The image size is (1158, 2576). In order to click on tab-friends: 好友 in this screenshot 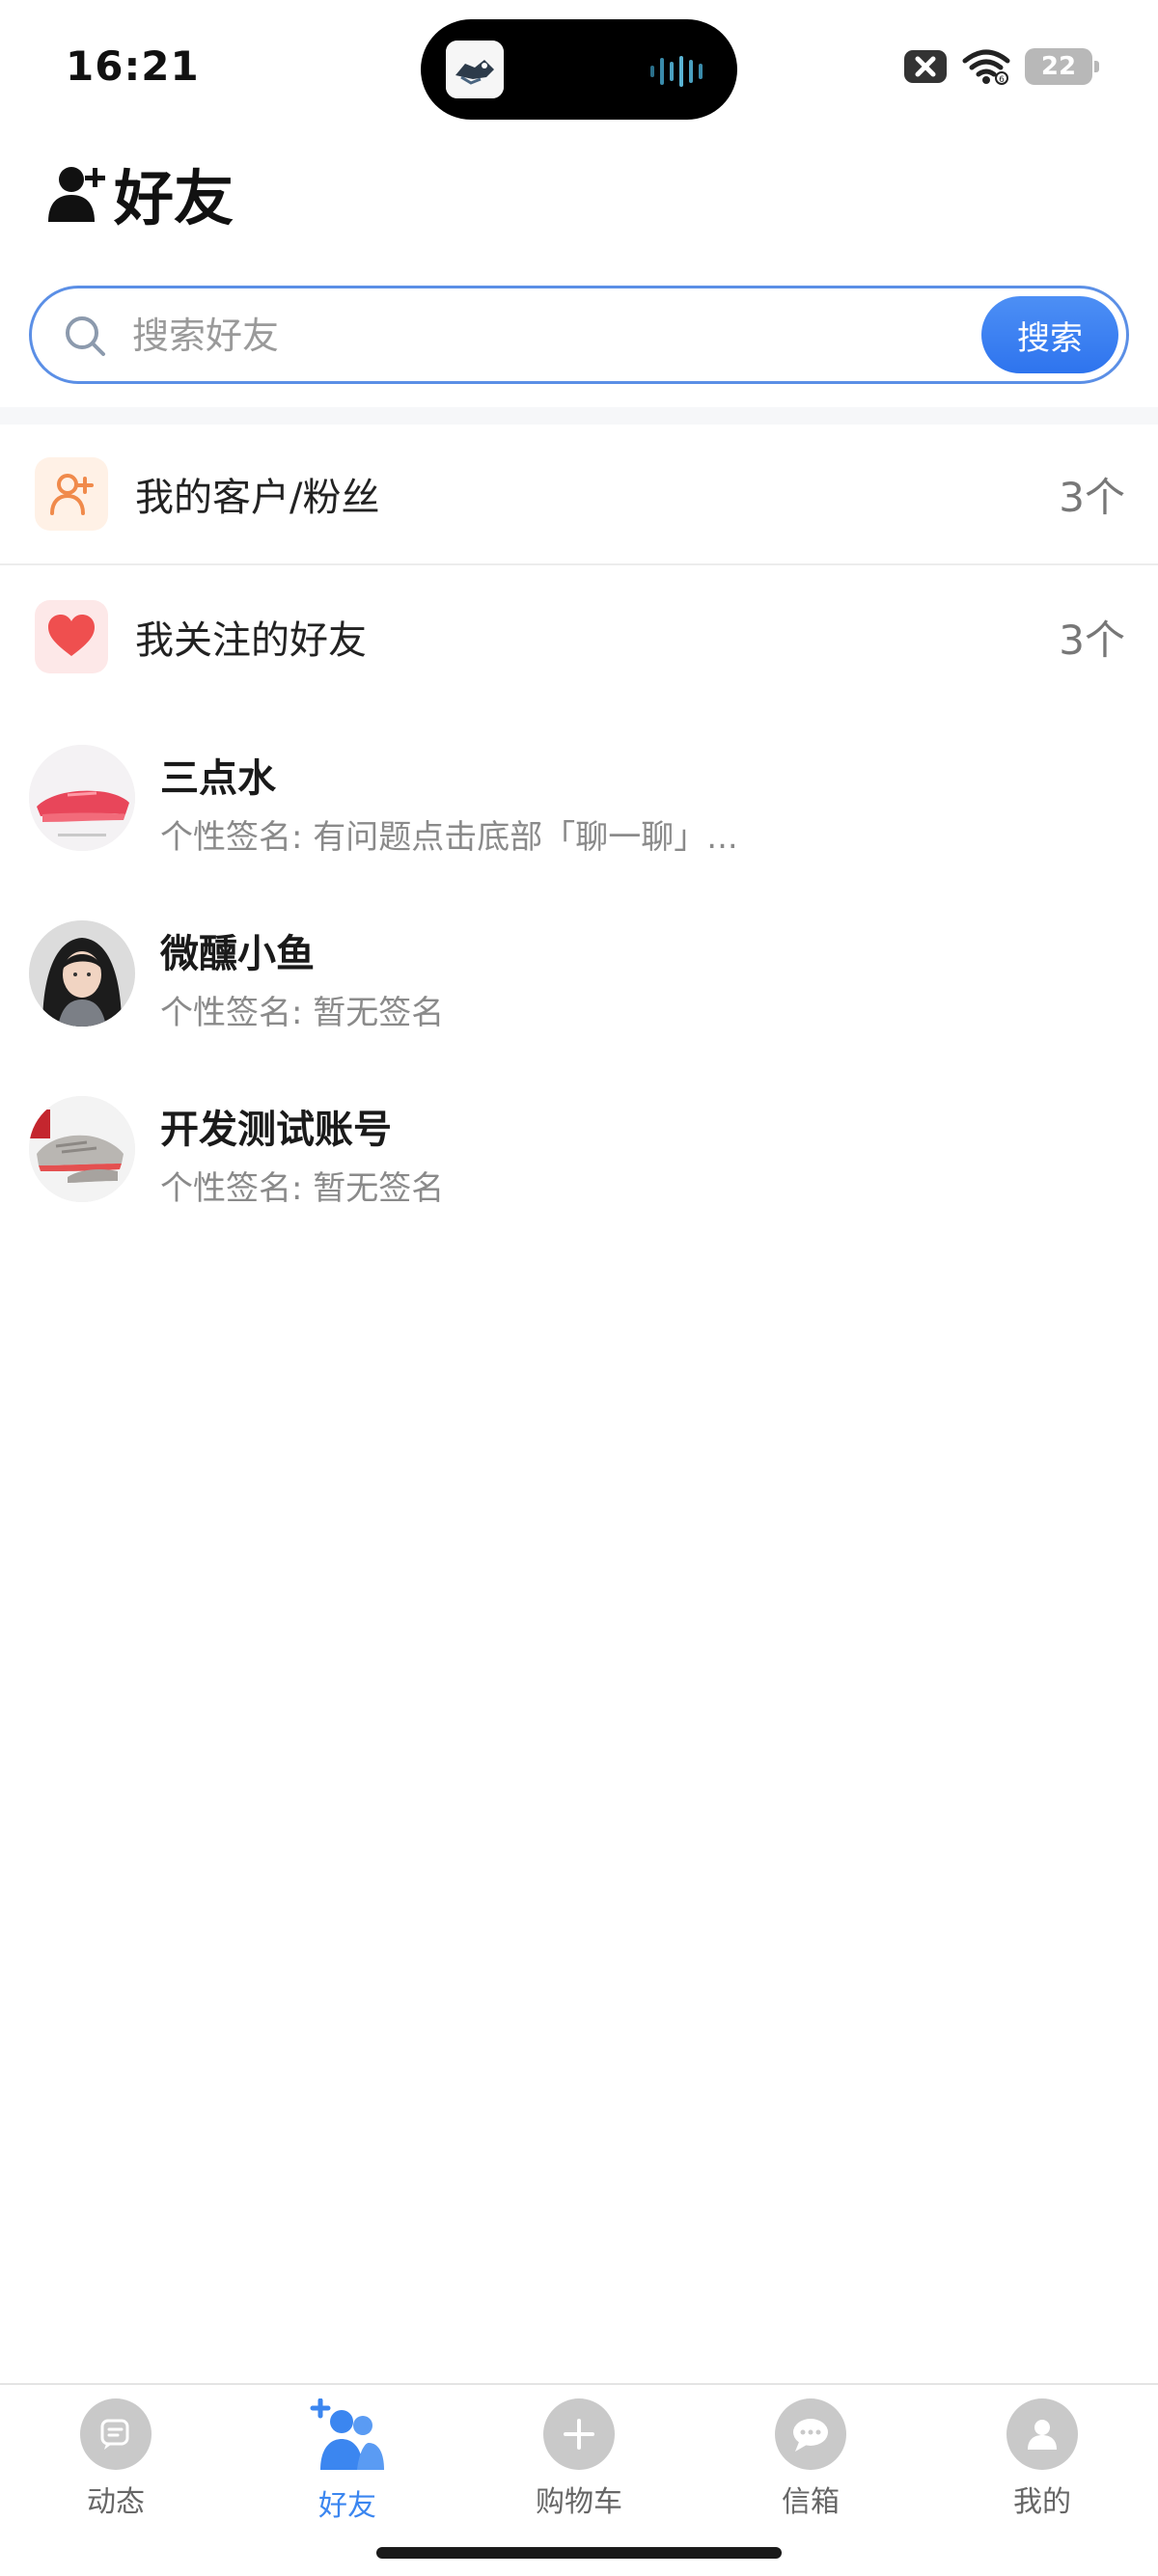, I will do `click(347, 2461)`.